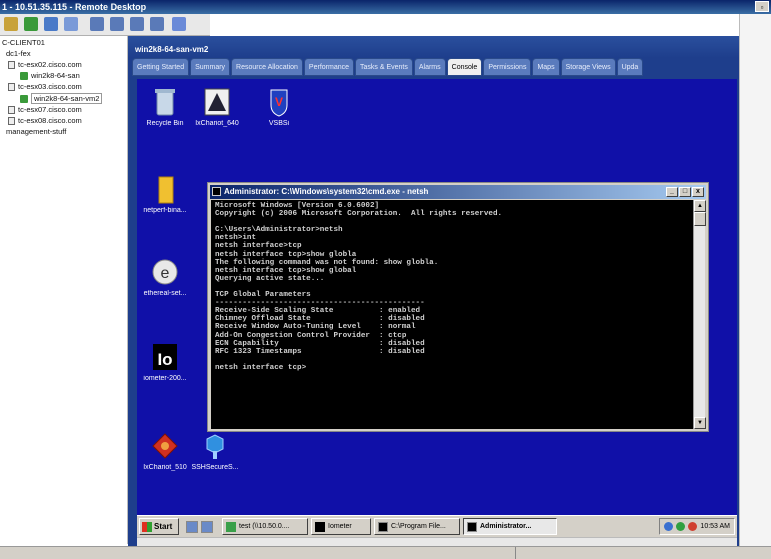 This screenshot has width=771, height=559. I want to click on tree-item-host: tc-esx08.cisco.com, so click(45, 120).